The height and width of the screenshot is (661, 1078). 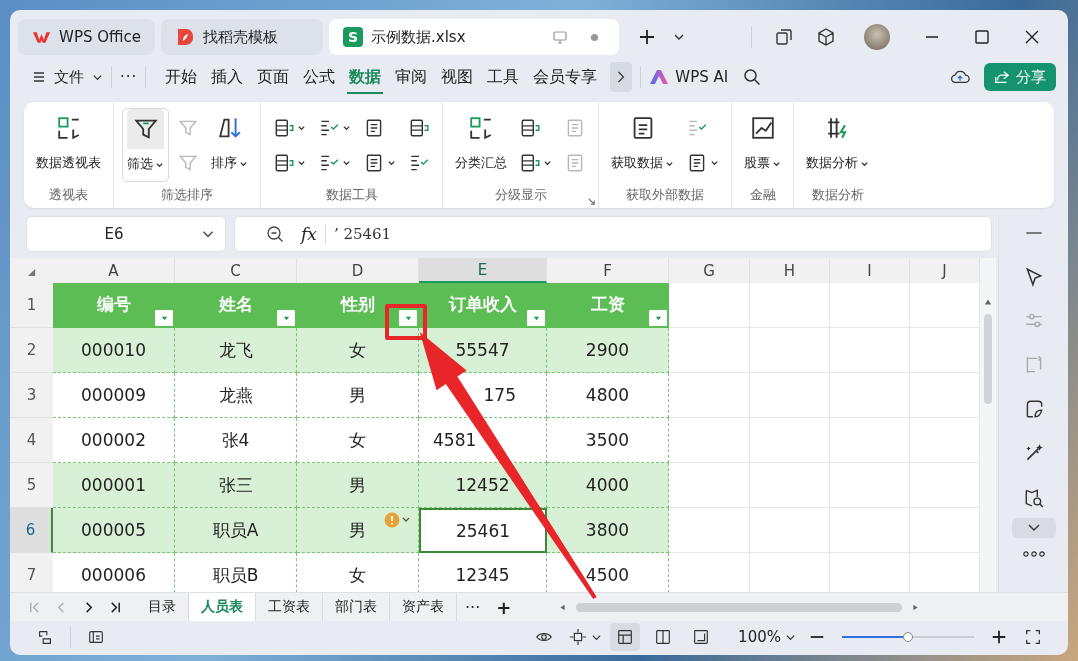 I want to click on document-tab: S 示例数据.xlsx, so click(x=474, y=37).